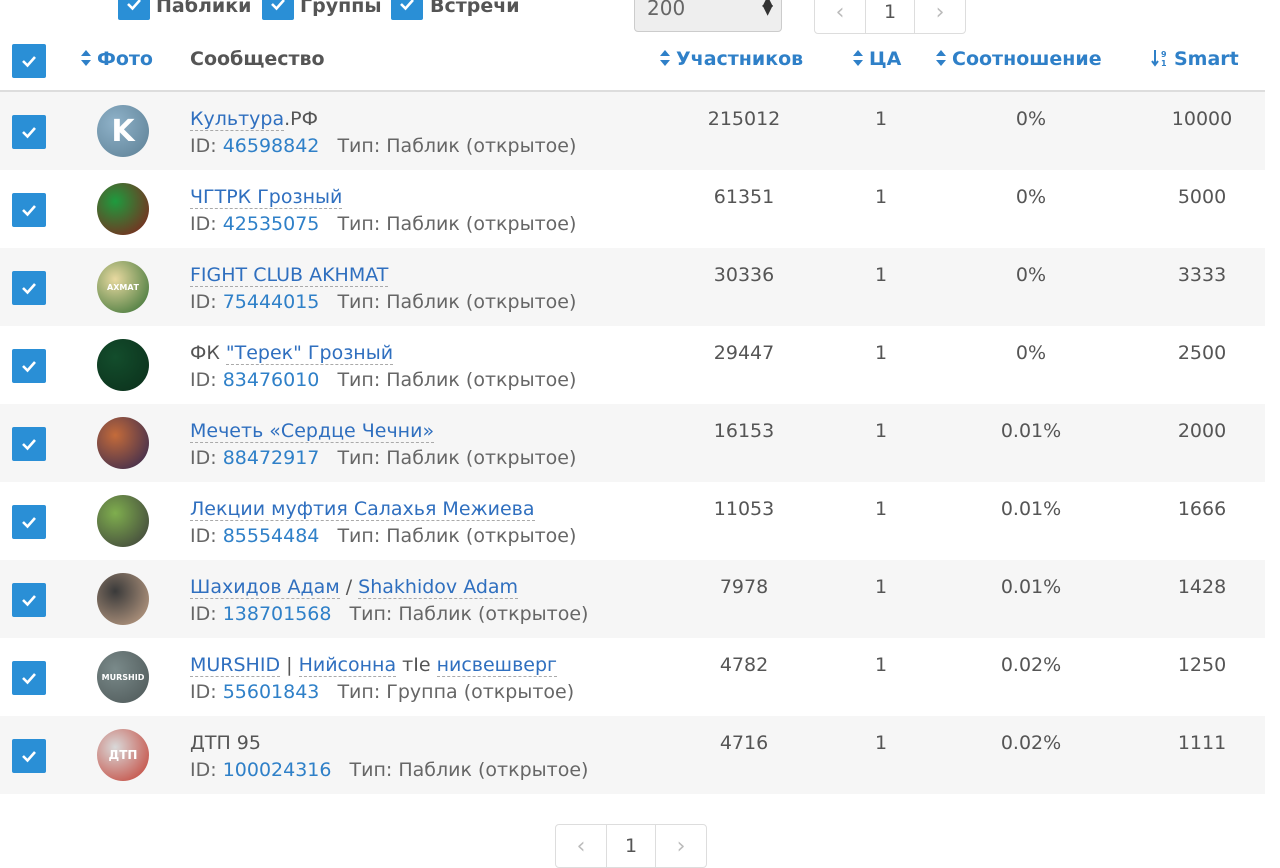  What do you see at coordinates (301, 119) in the screenshot?
I see `community-name-suffix: .РФ` at bounding box center [301, 119].